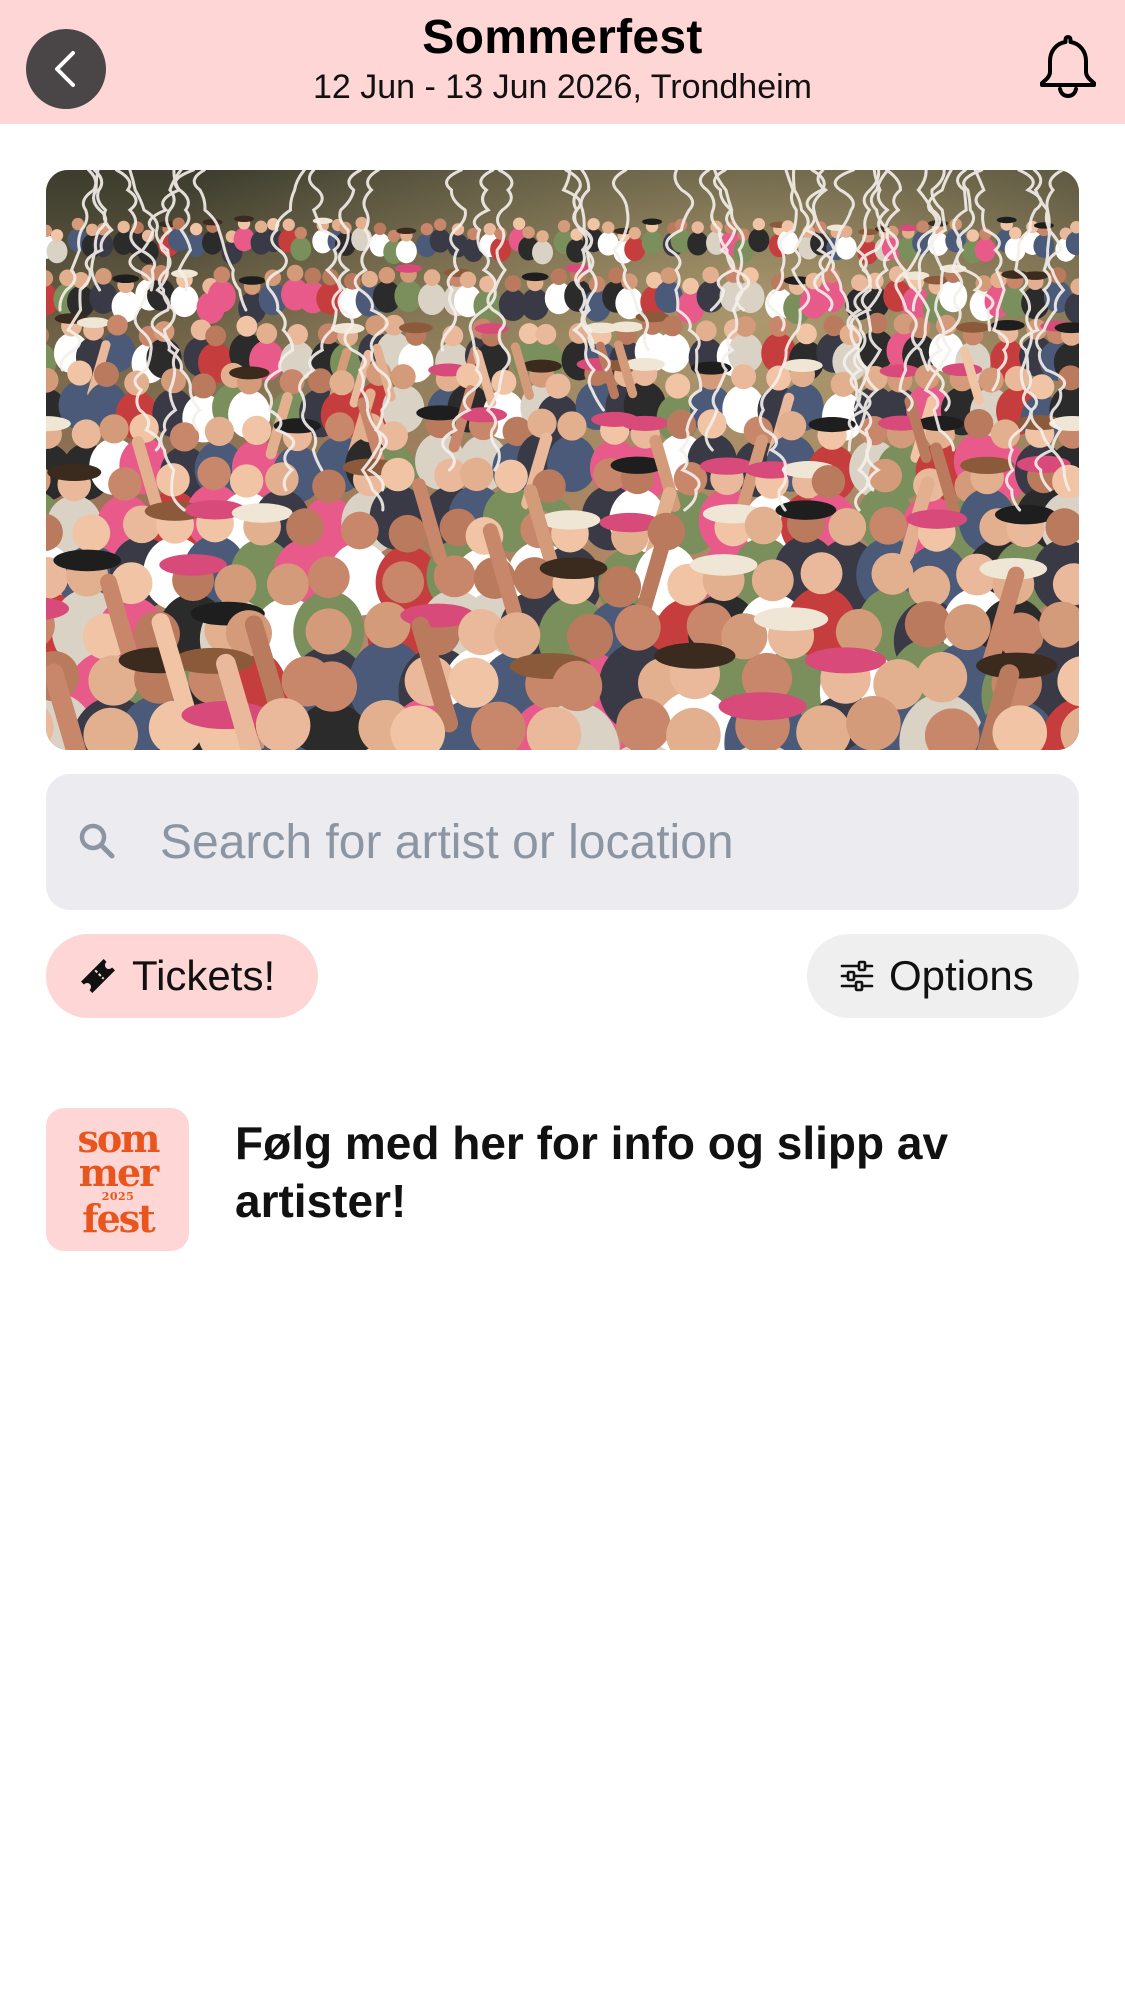 This screenshot has width=1125, height=2000. Describe the element at coordinates (119, 1218) in the screenshot. I see `svg-text: fest` at that location.